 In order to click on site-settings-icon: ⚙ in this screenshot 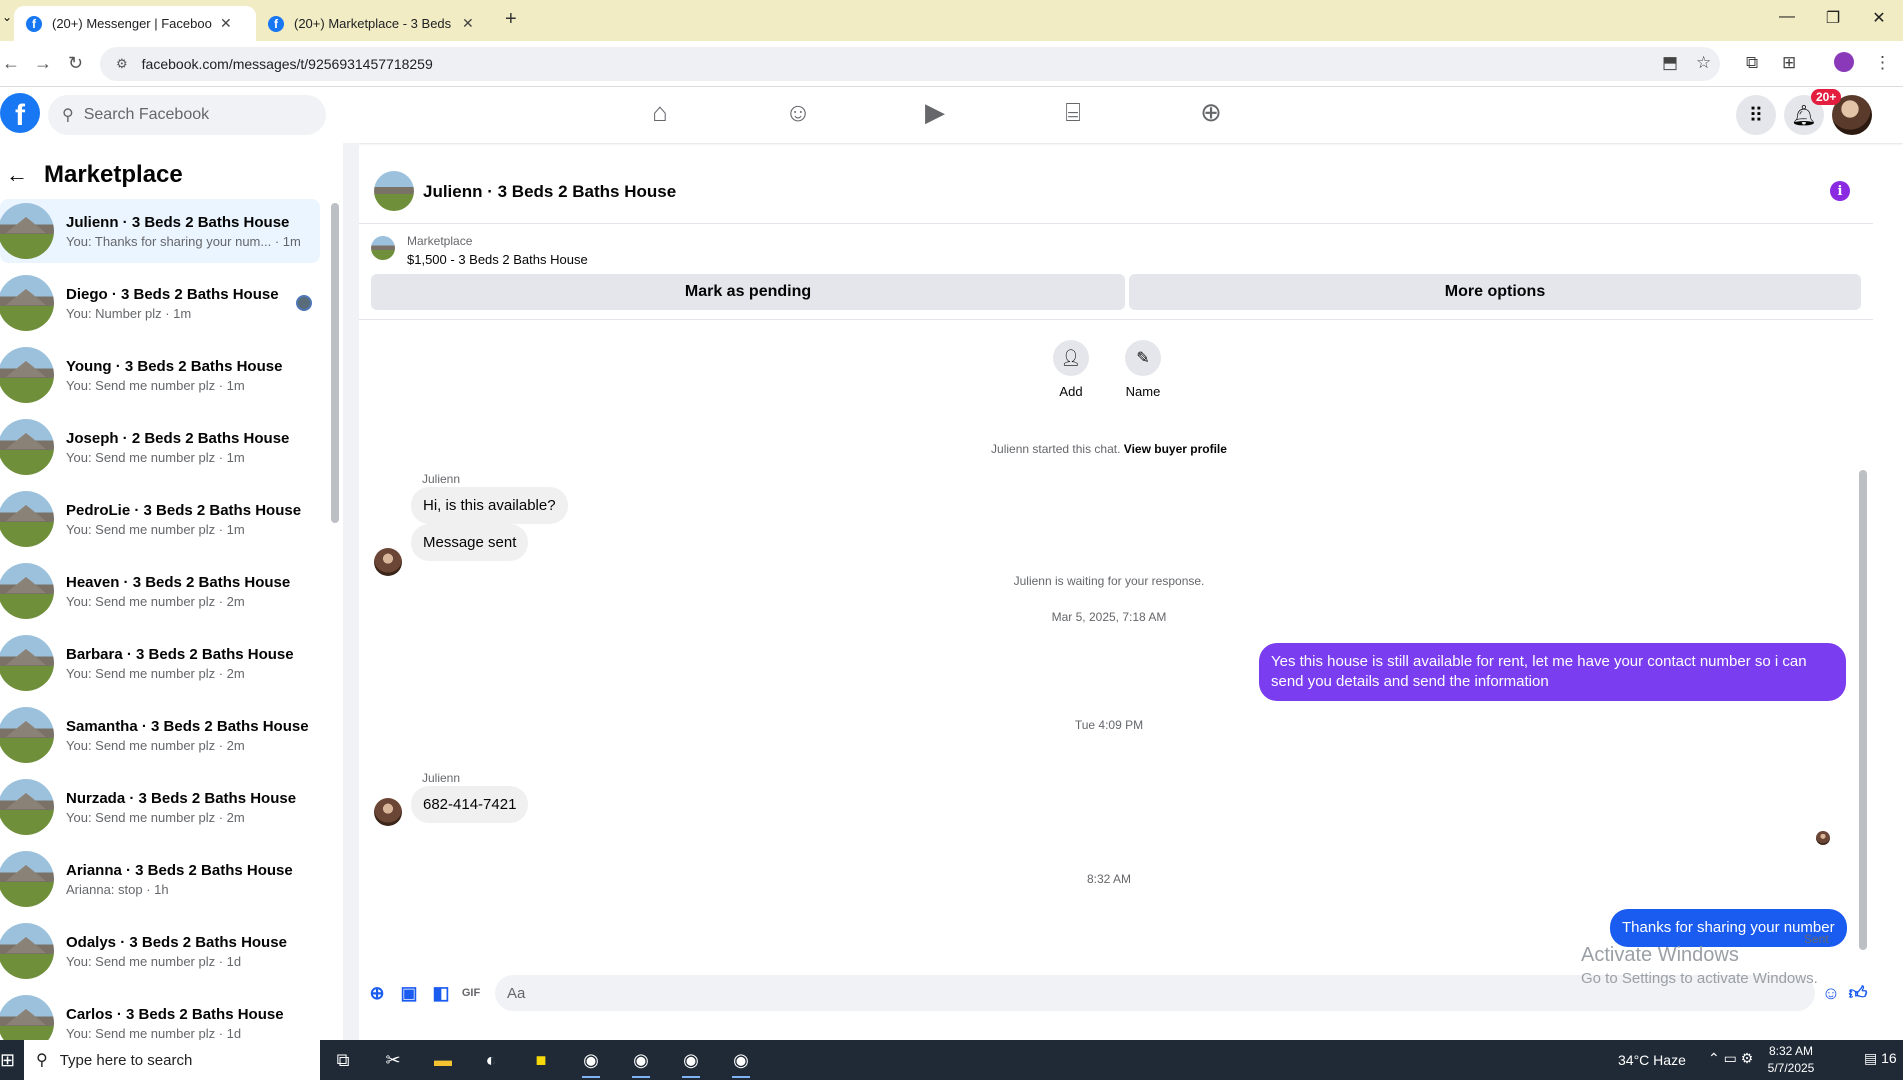, I will do `click(122, 64)`.